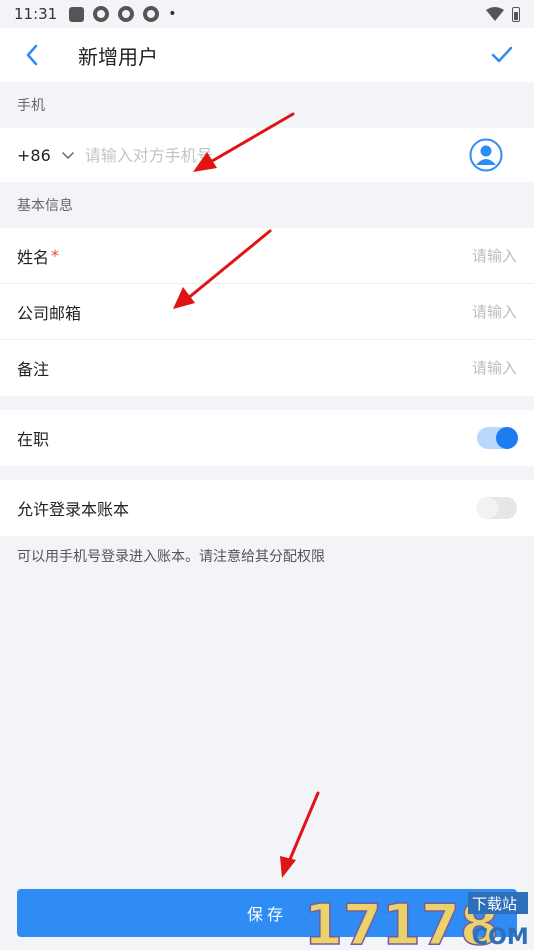 This screenshot has width=534, height=950. What do you see at coordinates (68, 155) in the screenshot?
I see `chevron-down-icon` at bounding box center [68, 155].